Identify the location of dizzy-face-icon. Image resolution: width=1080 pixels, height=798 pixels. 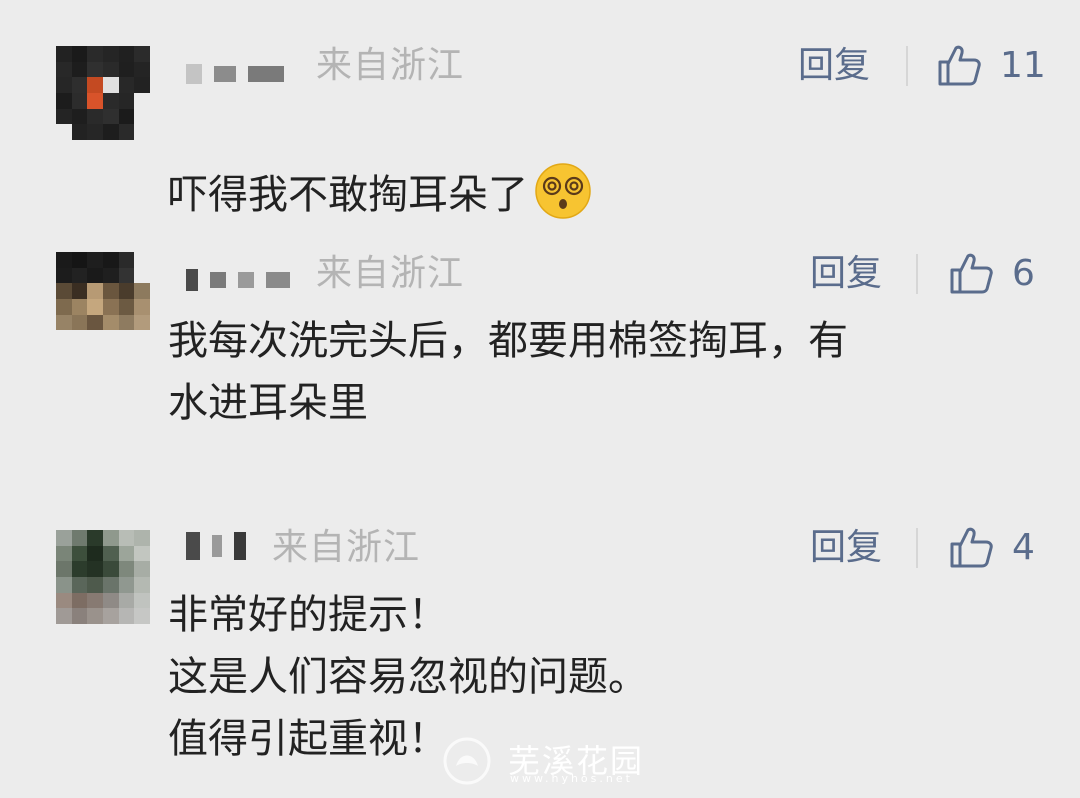
(563, 191).